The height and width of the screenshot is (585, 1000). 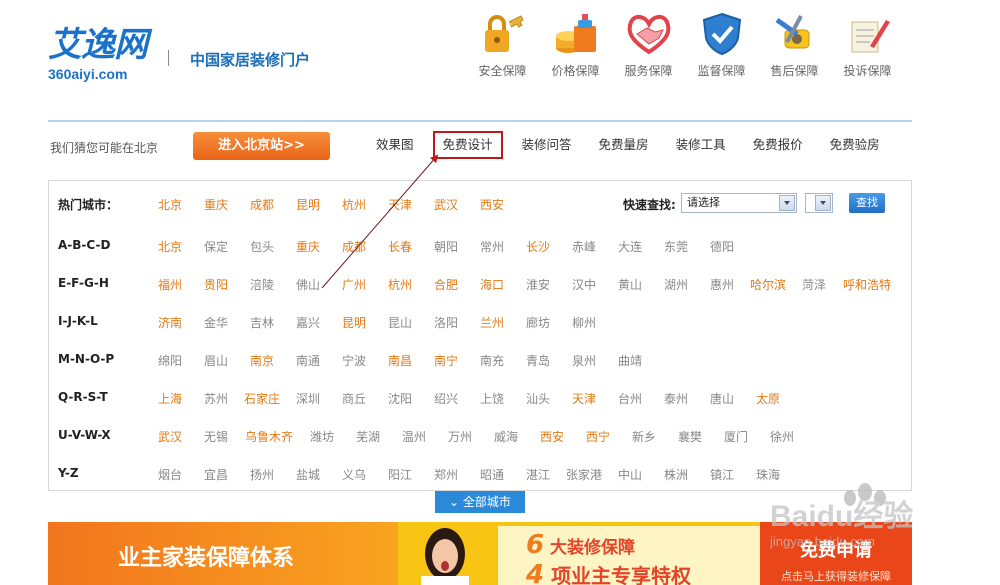 What do you see at coordinates (446, 474) in the screenshot?
I see `city-link: 郑州` at bounding box center [446, 474].